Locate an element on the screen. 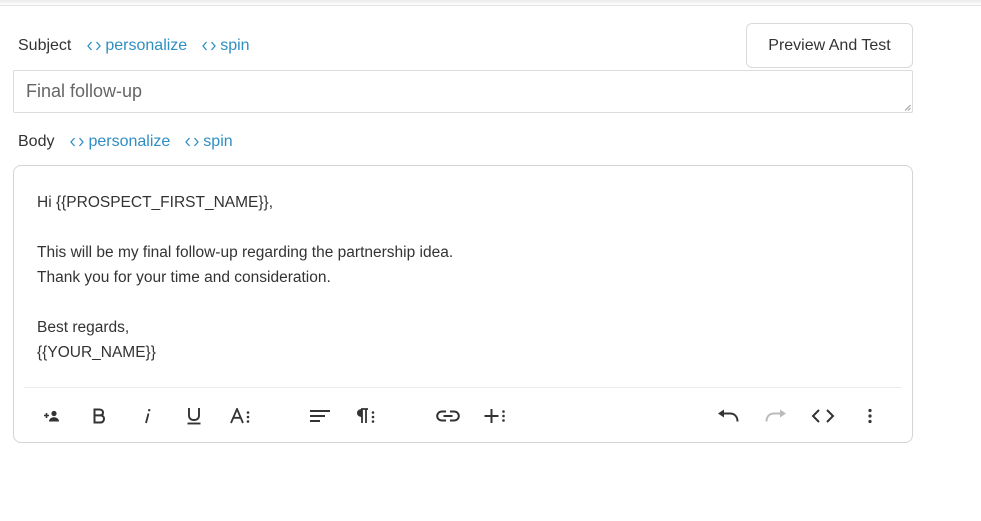 This screenshot has width=981, height=521. text-format-icon is located at coordinates (240, 416).